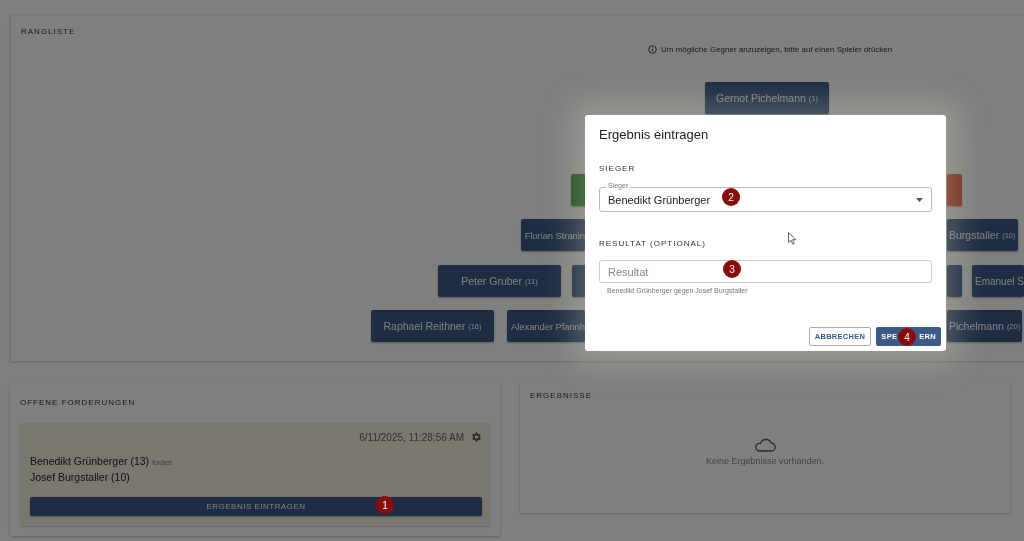 Image resolution: width=1024 pixels, height=541 pixels. I want to click on cloud-icon, so click(765, 444).